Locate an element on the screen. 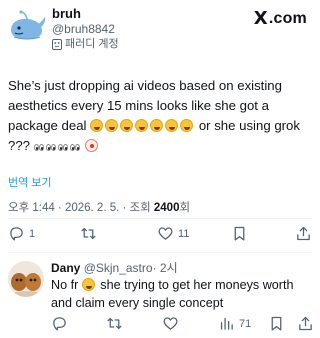 The height and width of the screenshot is (338, 320). views-icon is located at coordinates (226, 323).